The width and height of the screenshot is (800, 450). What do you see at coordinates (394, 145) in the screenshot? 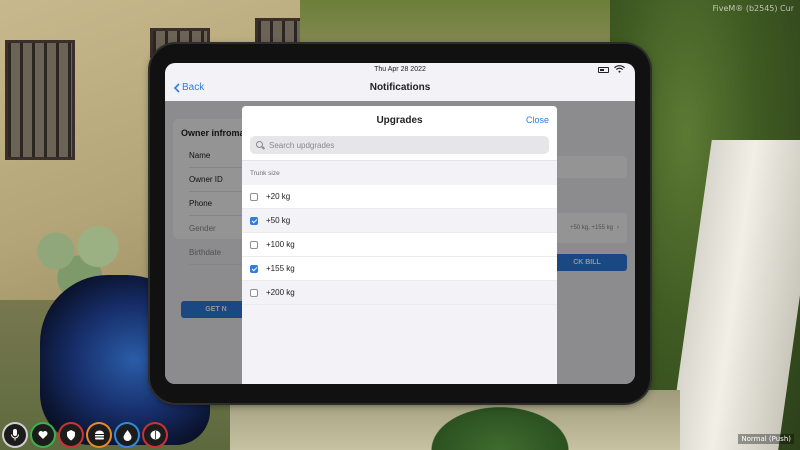
I see `search-input` at bounding box center [394, 145].